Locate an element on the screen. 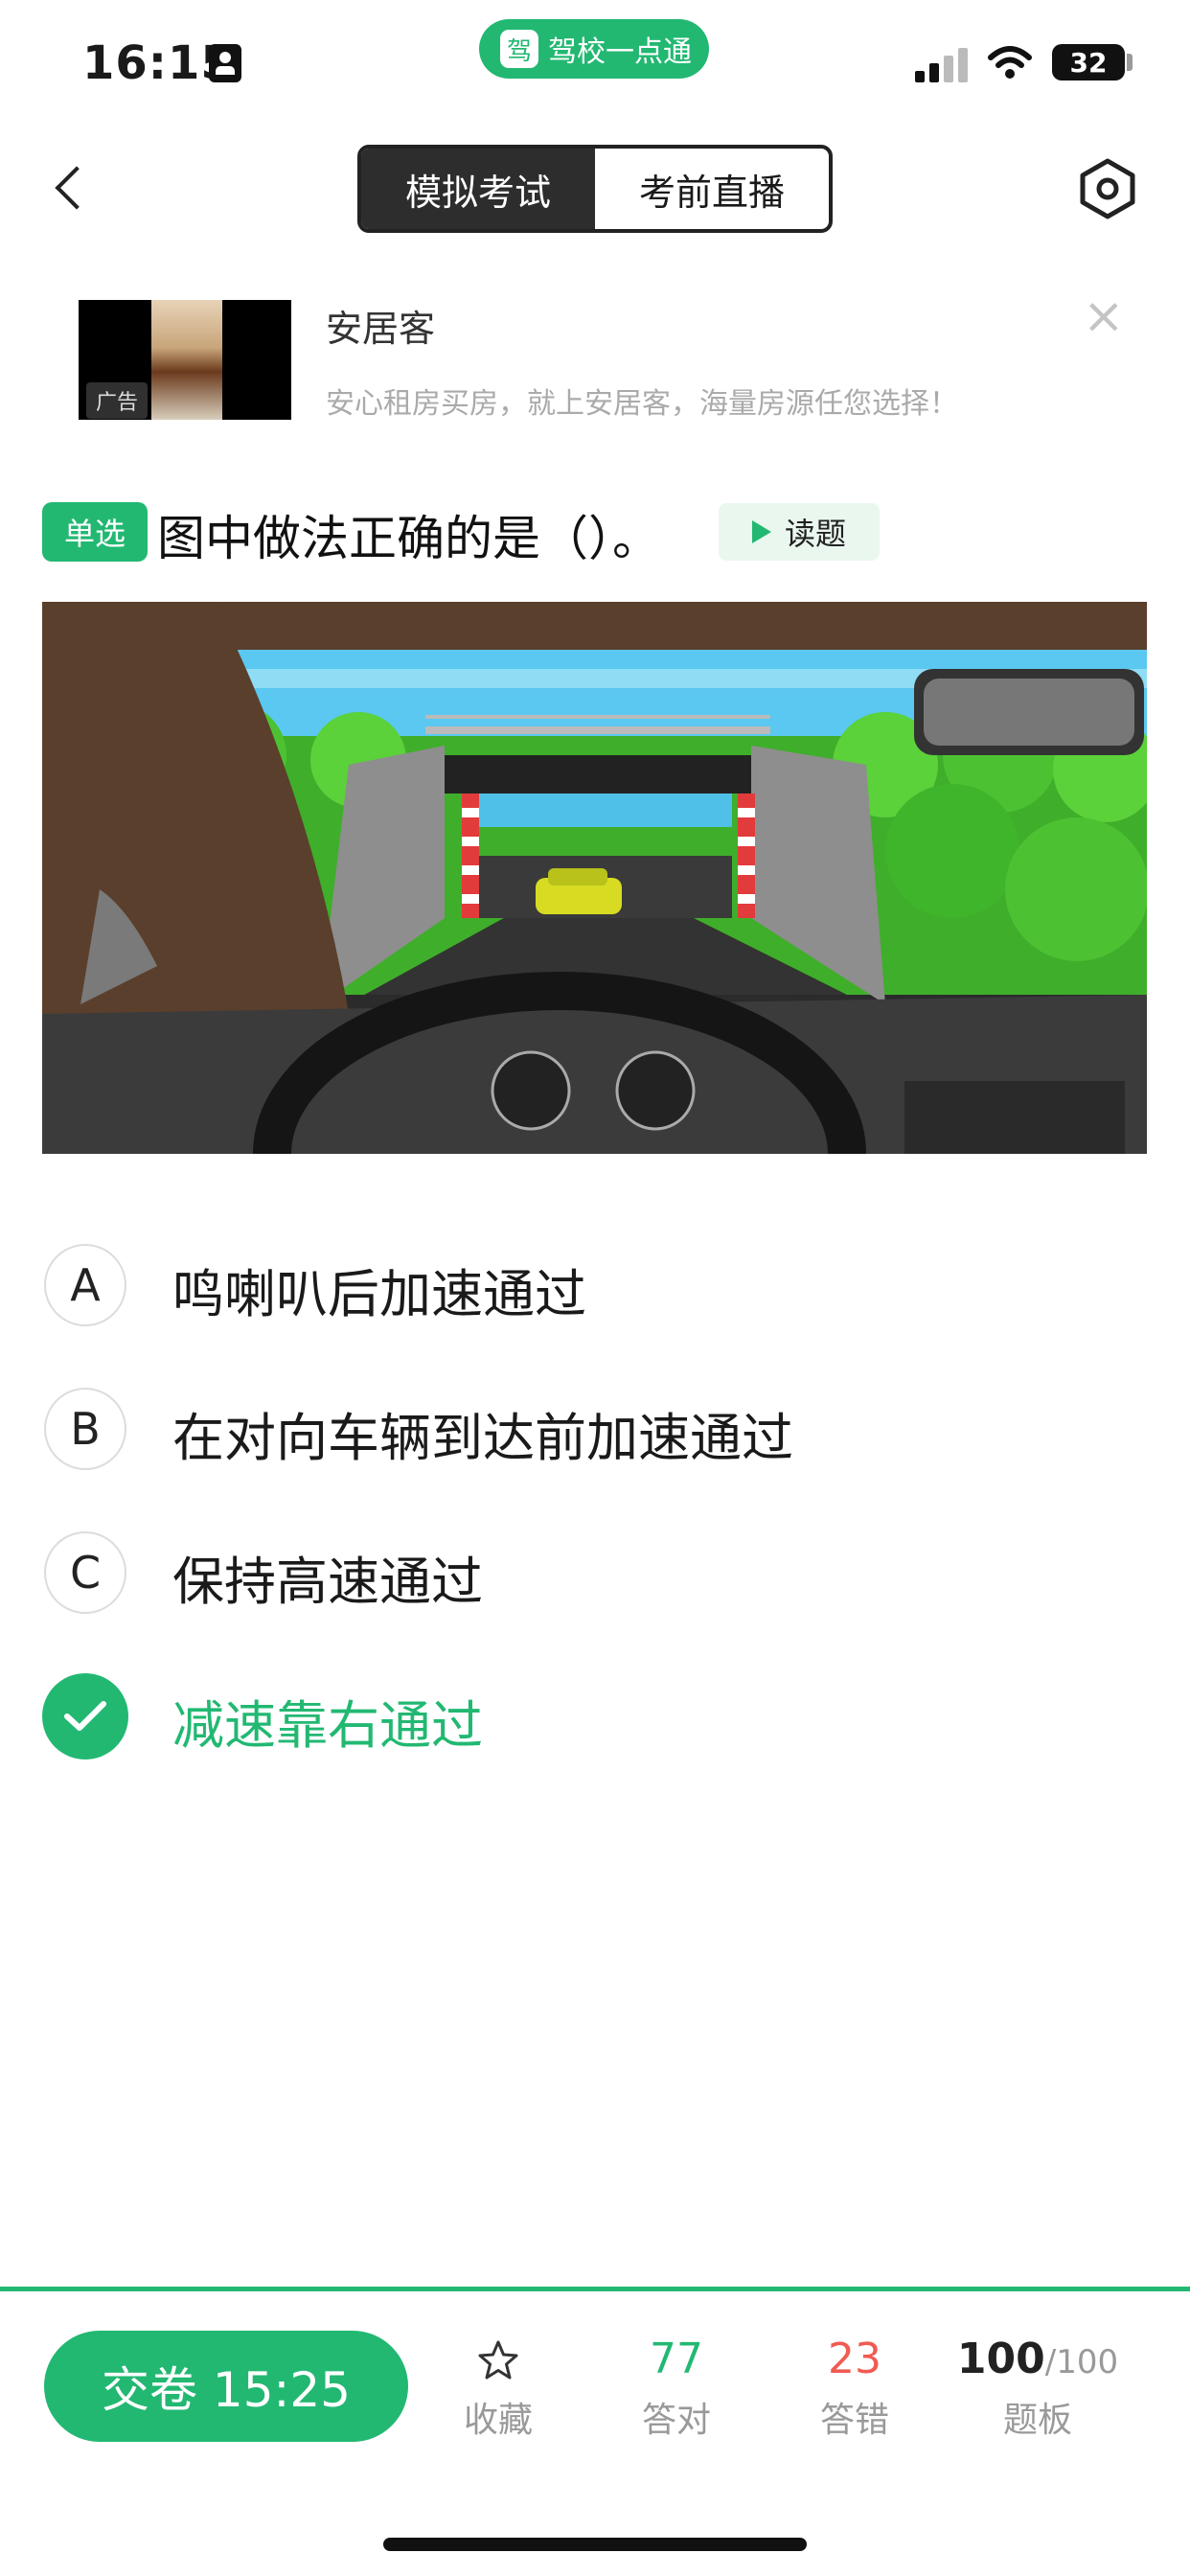 The image size is (1190, 2576). option-b-text: 在对向车辆到达前加速通过 is located at coordinates (483, 1433).